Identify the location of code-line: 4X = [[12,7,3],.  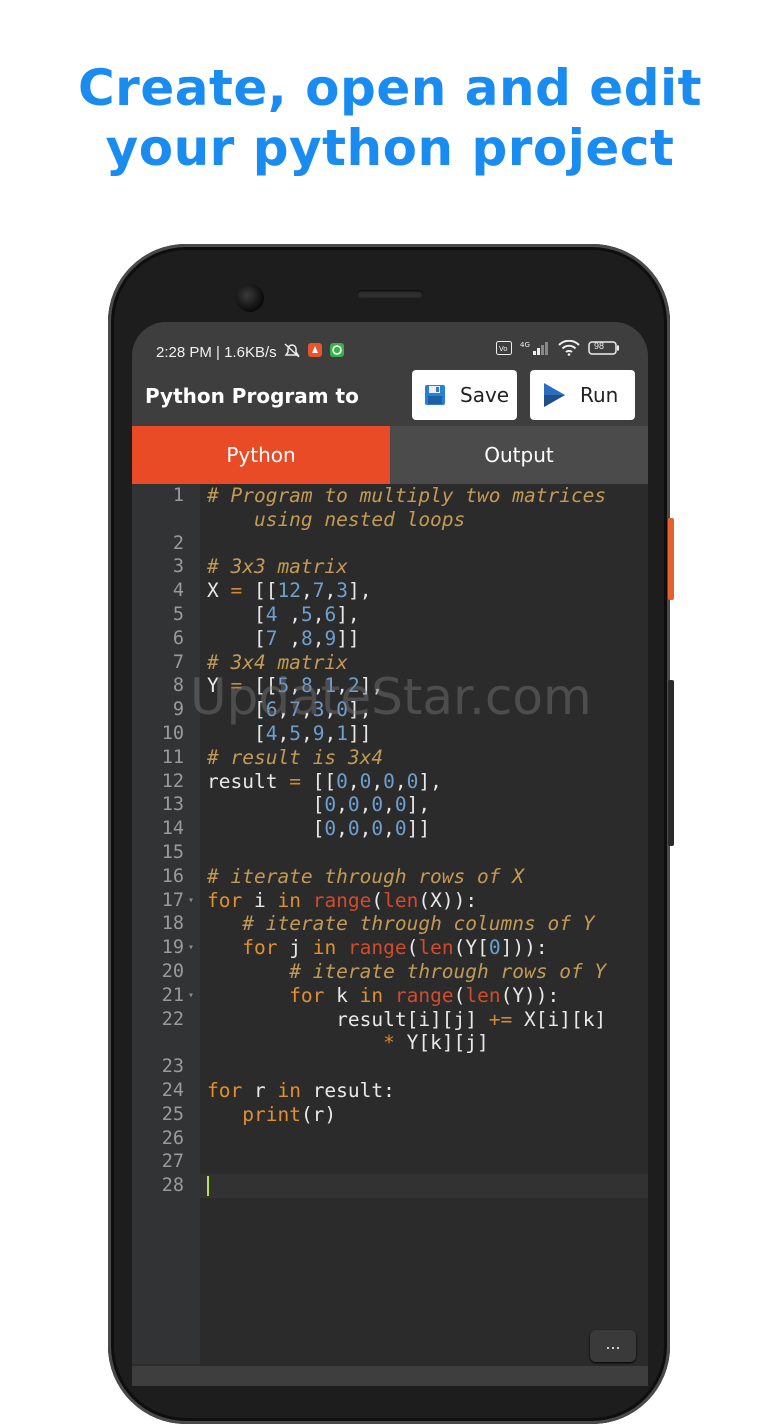
(390, 591).